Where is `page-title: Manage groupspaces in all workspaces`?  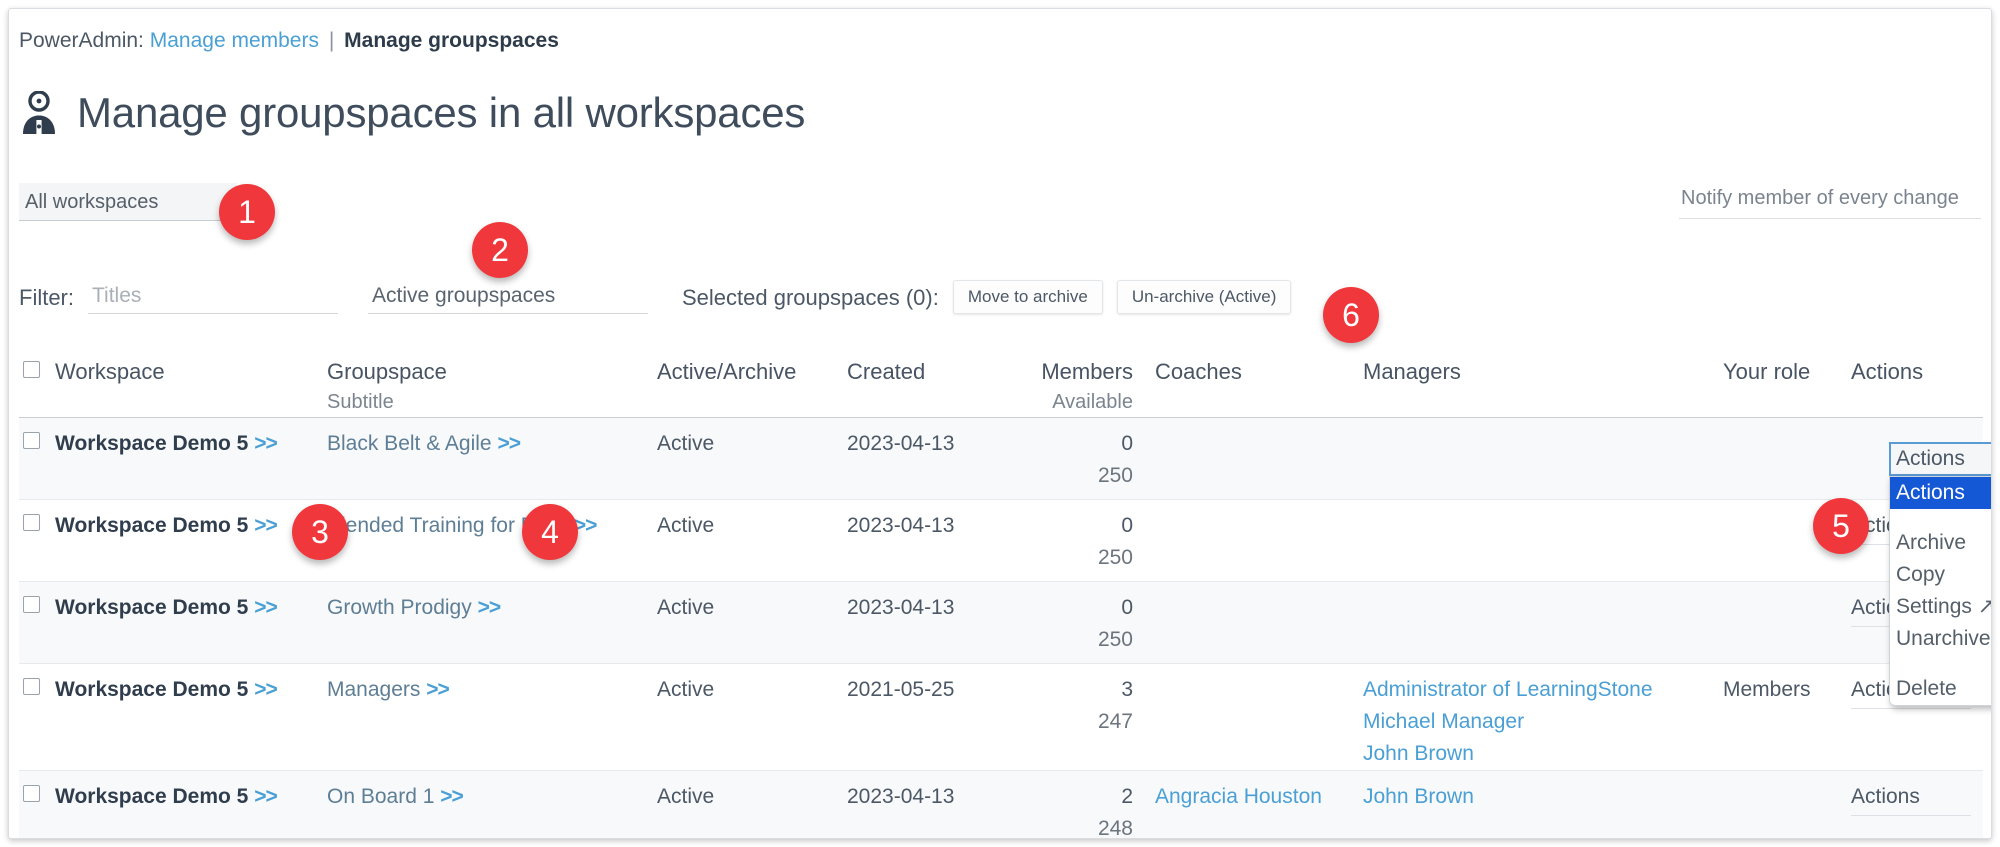 page-title: Manage groupspaces in all workspaces is located at coordinates (441, 112).